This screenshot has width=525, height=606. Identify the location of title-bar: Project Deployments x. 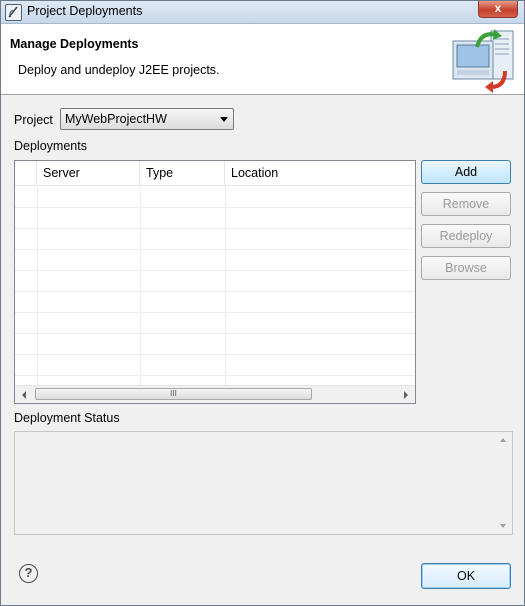
(262, 12).